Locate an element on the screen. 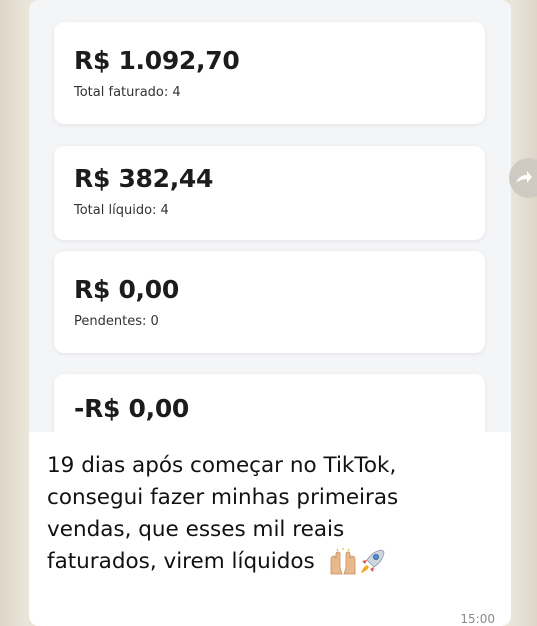 The width and height of the screenshot is (537, 626). message-line: vendas, que esses mil reais is located at coordinates (196, 529).